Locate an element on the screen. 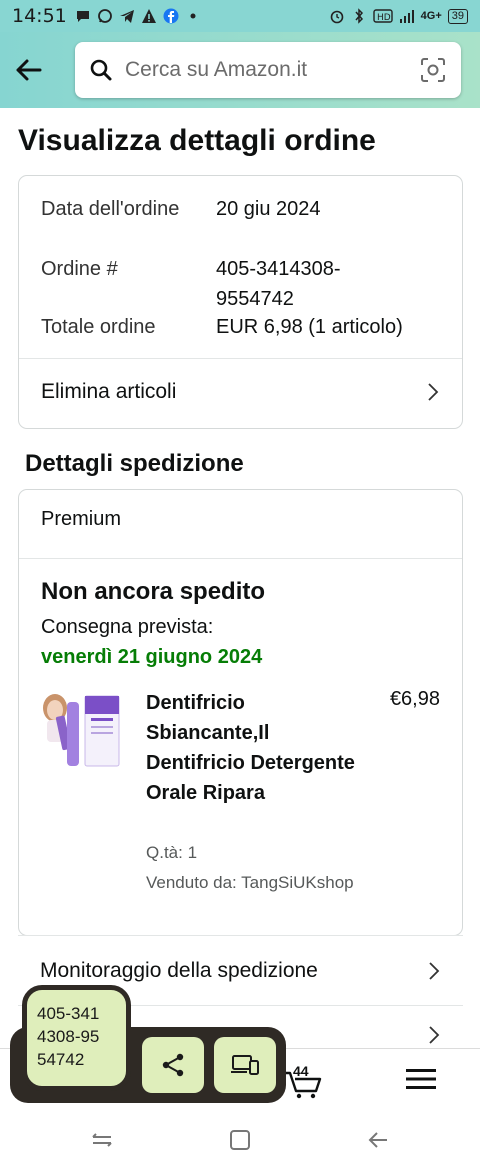 This screenshot has width=480, height=1170. shipping-section-title: Dettagli spedizione is located at coordinates (134, 463).